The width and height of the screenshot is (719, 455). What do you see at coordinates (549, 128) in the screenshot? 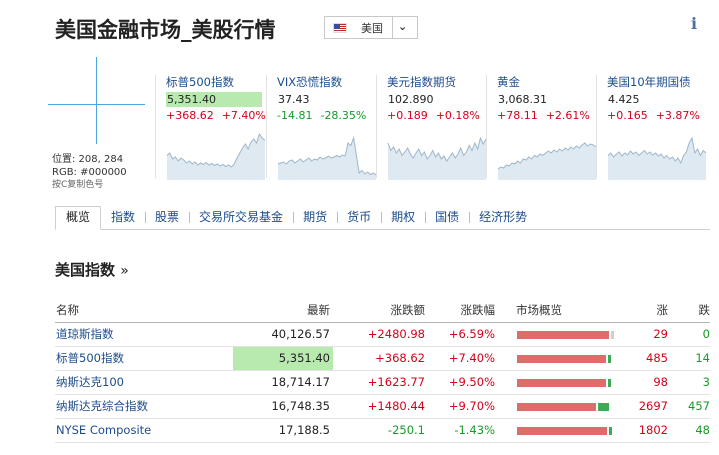
I see `ticker-card: 黄金 3,068.31 +78.11 +2.61%` at bounding box center [549, 128].